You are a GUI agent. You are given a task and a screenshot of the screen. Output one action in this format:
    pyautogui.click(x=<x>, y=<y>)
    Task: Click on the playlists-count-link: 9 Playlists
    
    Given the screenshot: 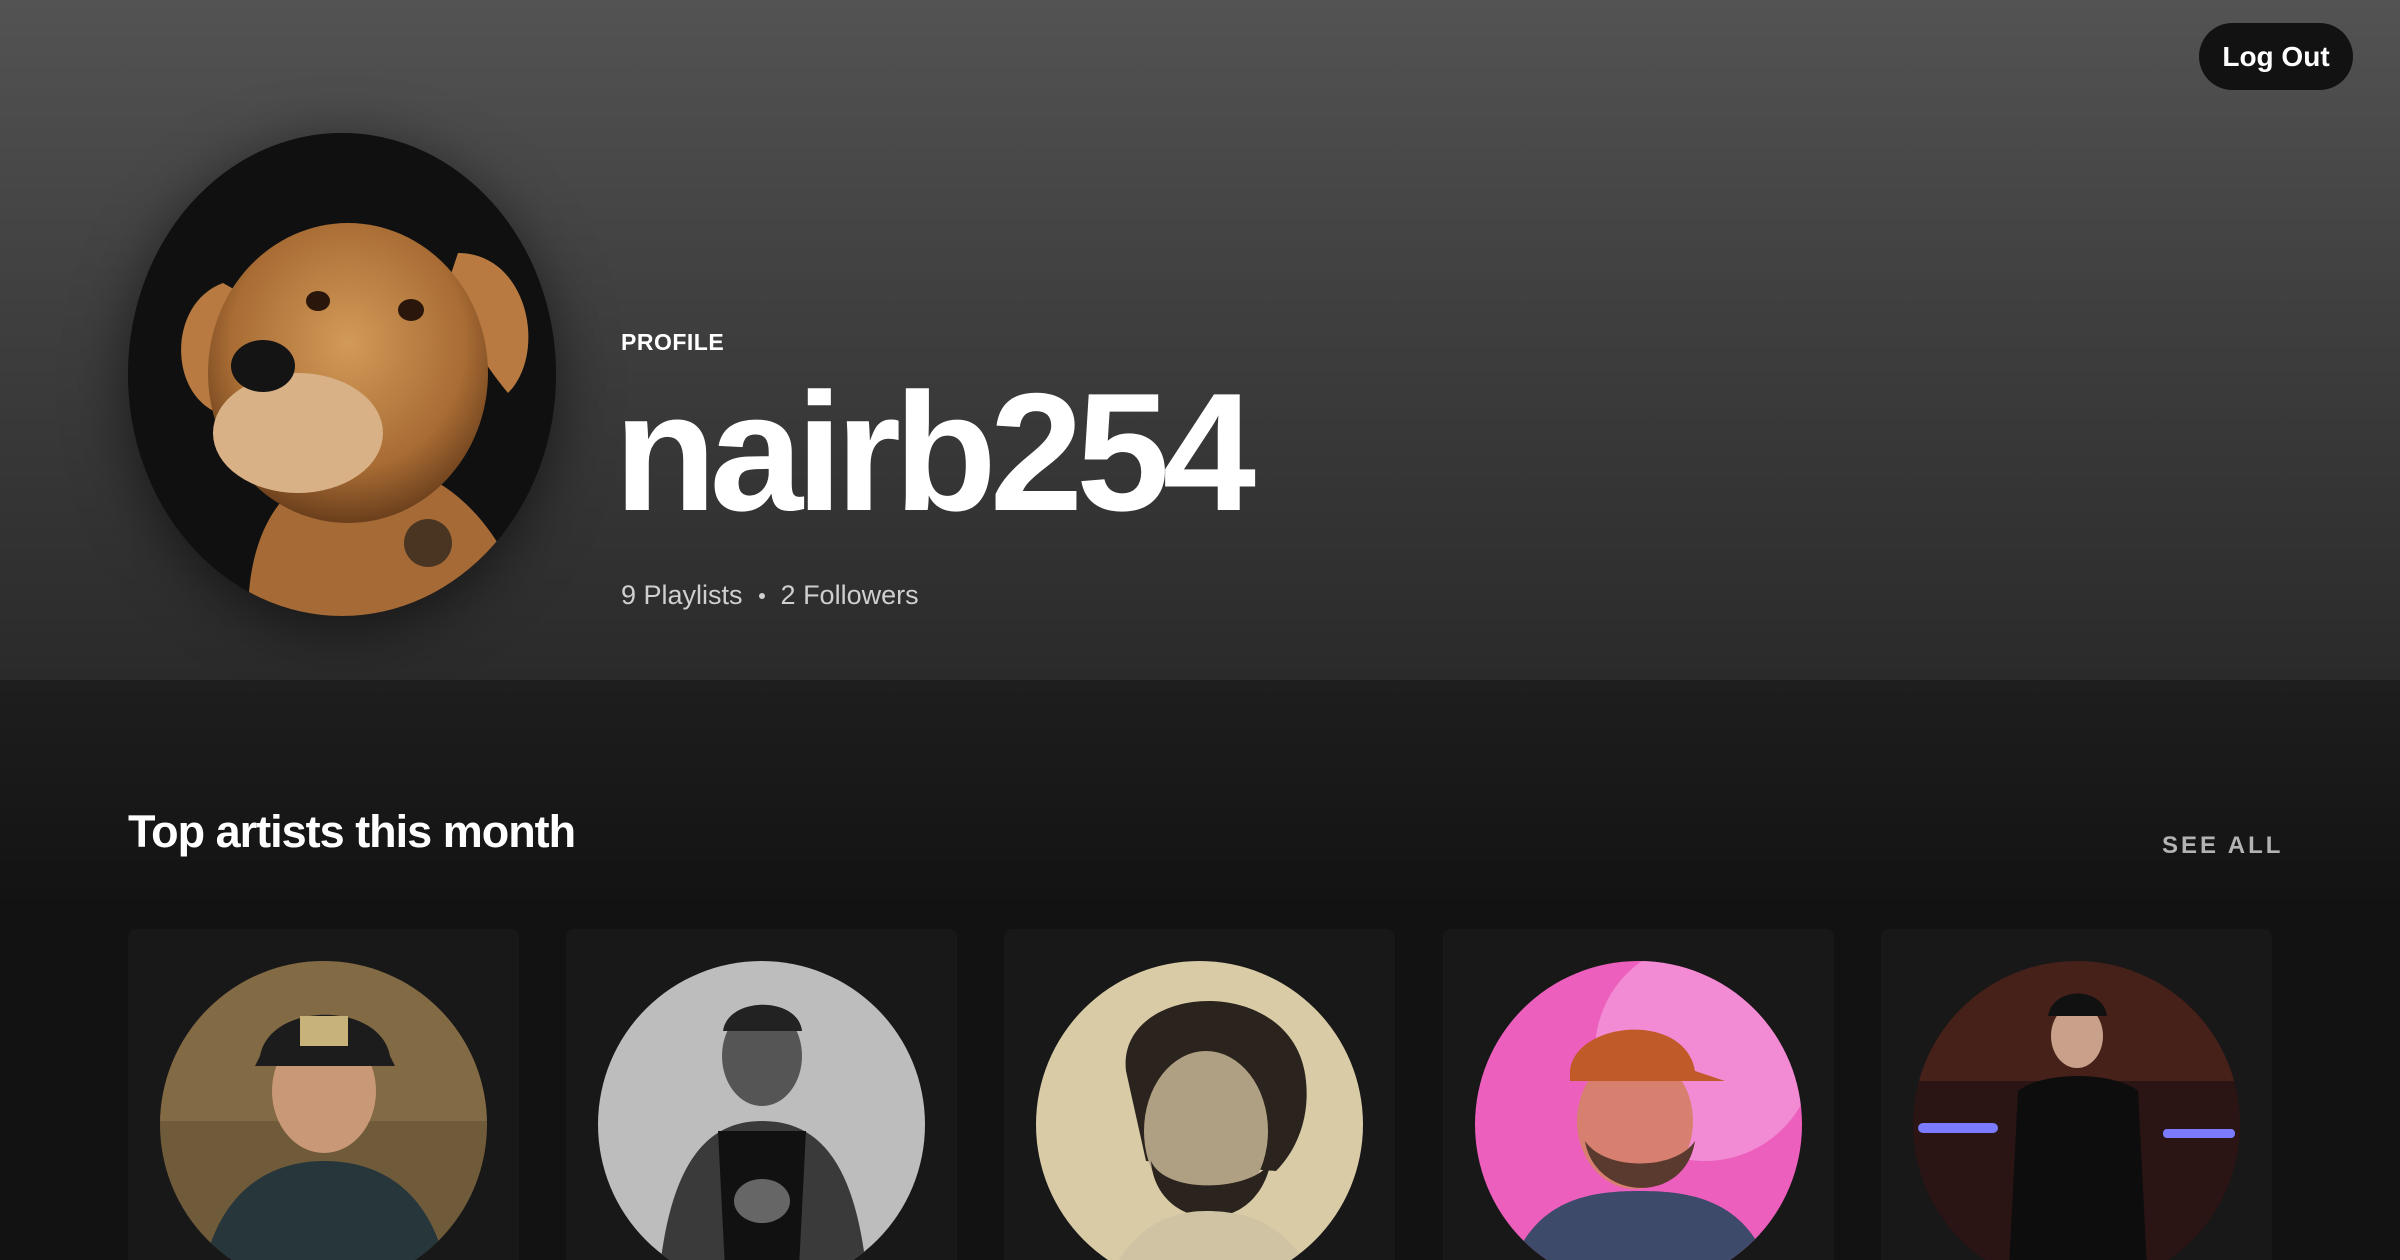 What is the action you would take?
    pyautogui.click(x=682, y=595)
    